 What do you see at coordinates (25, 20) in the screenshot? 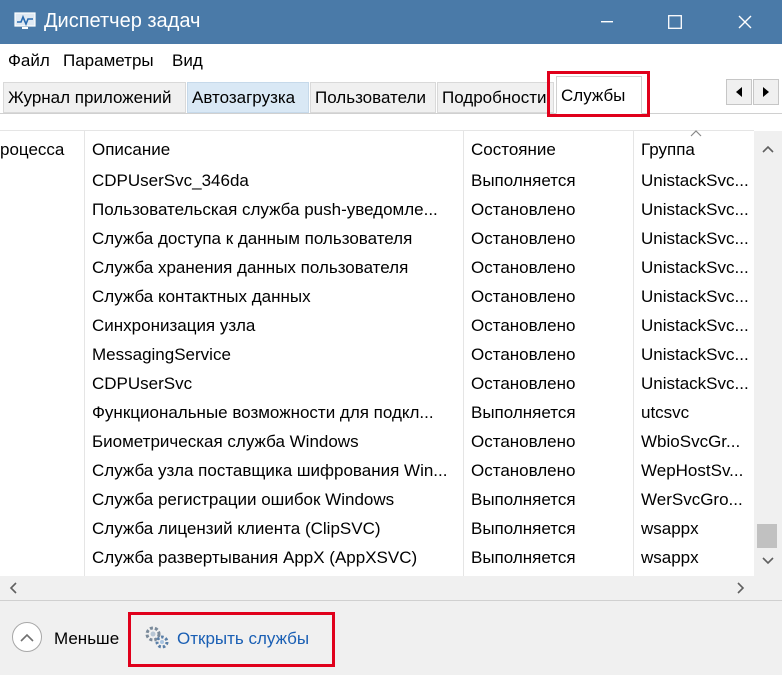
I see `task-manager-icon` at bounding box center [25, 20].